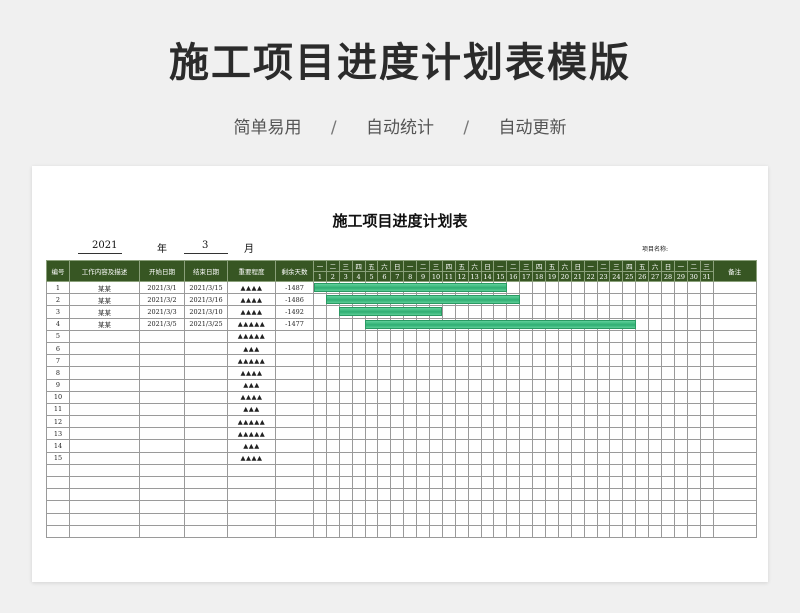 Image resolution: width=800 pixels, height=613 pixels. I want to click on row-remaining: -1477, so click(294, 324).